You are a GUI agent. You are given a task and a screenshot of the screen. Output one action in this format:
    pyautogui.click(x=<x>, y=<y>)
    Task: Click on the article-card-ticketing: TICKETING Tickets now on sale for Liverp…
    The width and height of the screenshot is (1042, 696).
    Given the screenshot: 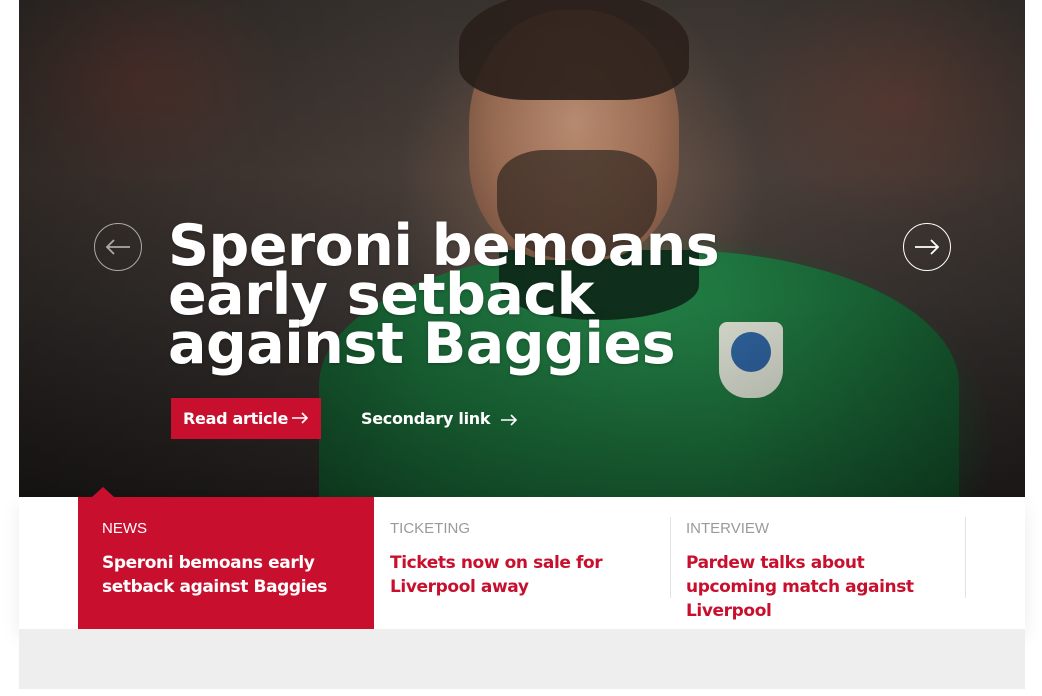 What is the action you would take?
    pyautogui.click(x=522, y=563)
    